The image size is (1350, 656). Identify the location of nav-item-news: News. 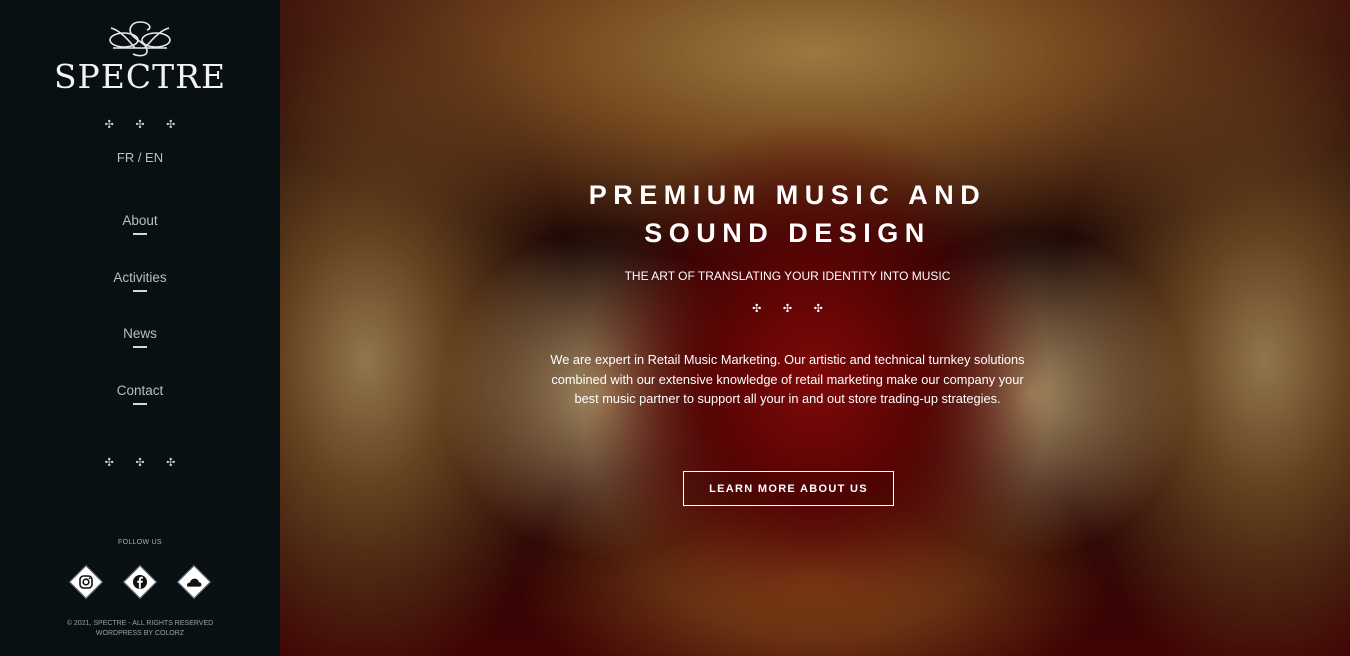
(140, 354).